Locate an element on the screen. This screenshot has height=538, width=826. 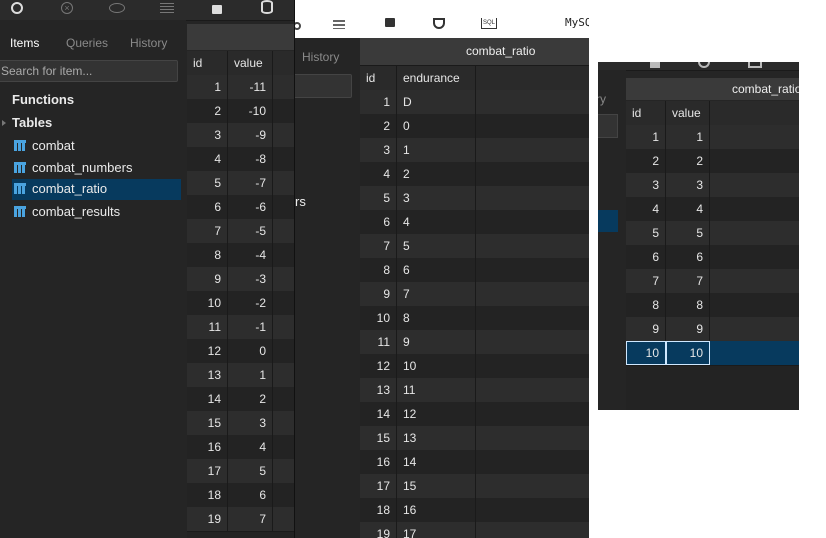
tab-queries: Queries is located at coordinates (87, 43).